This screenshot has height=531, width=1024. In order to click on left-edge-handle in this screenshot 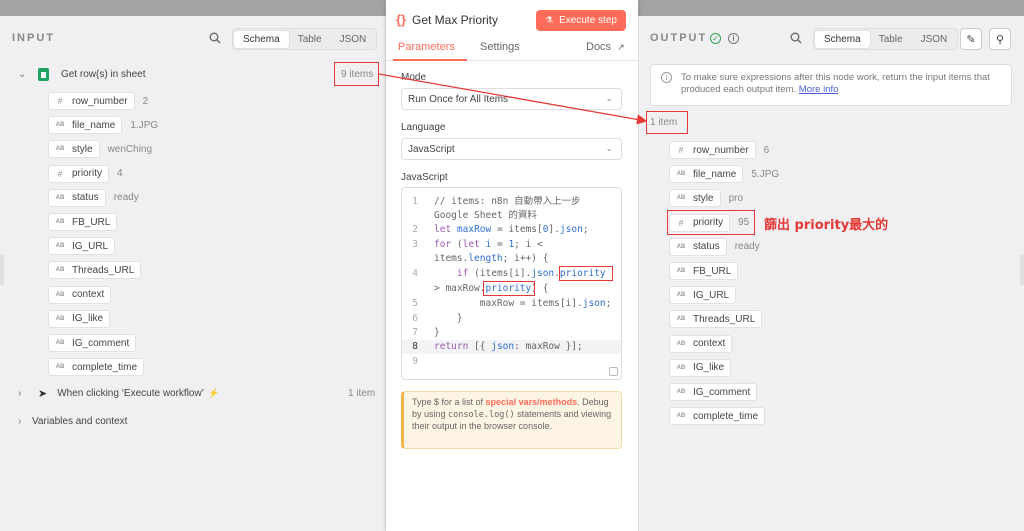, I will do `click(2, 270)`.